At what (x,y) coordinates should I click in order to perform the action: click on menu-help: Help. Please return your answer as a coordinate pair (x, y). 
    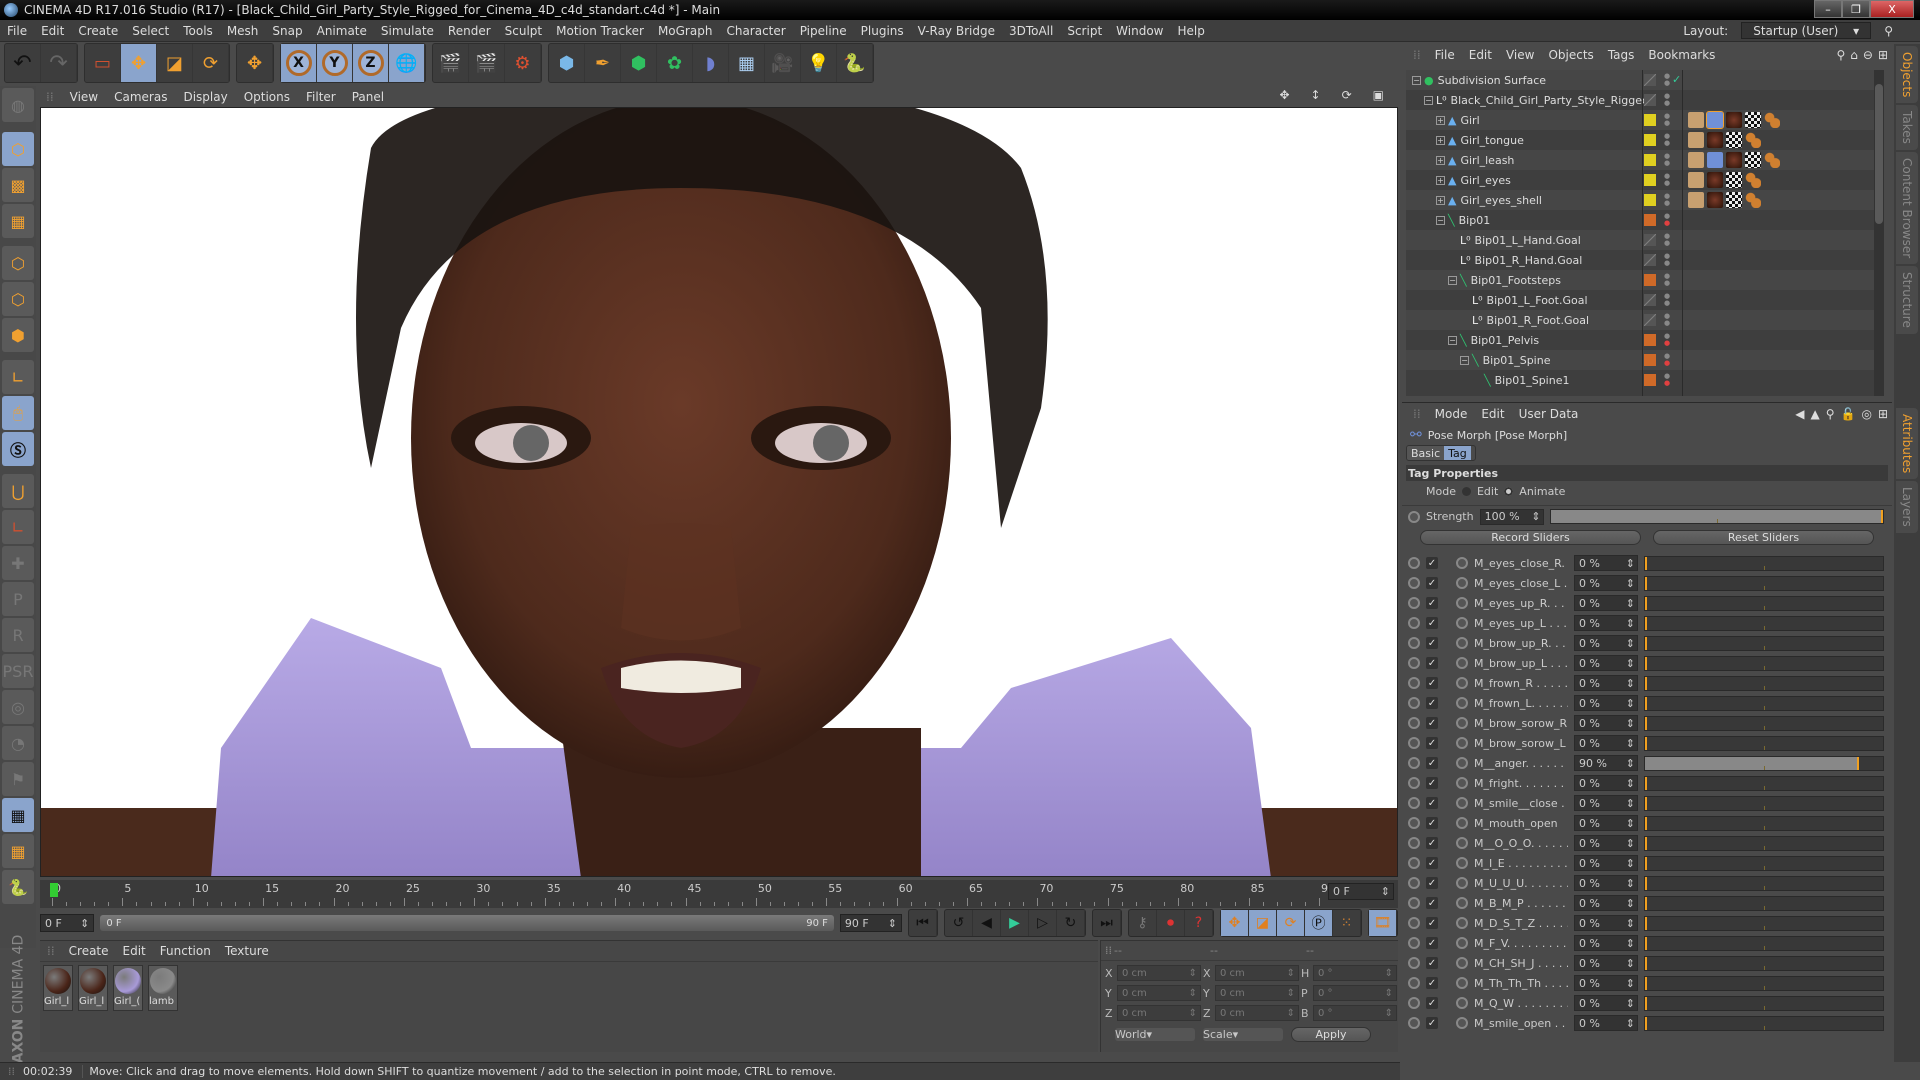
    Looking at the image, I should click on (1190, 31).